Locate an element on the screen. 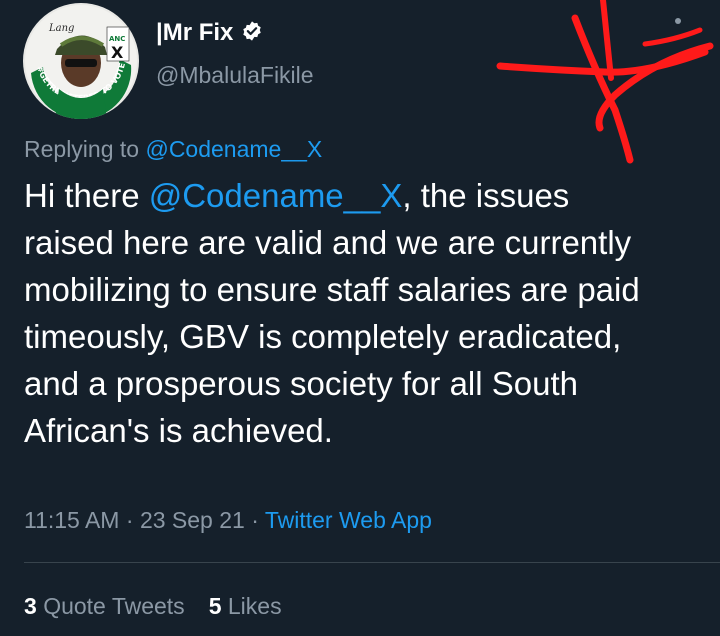 This screenshot has width=720, height=636. author-handle: @MbalulaFikile is located at coordinates (235, 75).